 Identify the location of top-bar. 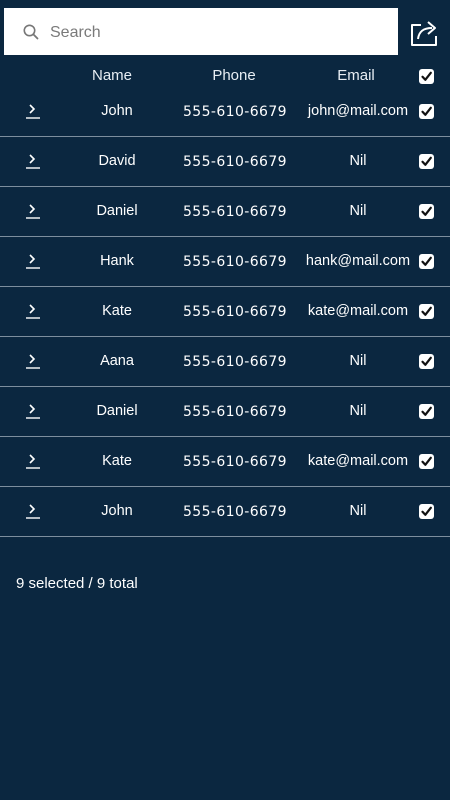
(225, 32).